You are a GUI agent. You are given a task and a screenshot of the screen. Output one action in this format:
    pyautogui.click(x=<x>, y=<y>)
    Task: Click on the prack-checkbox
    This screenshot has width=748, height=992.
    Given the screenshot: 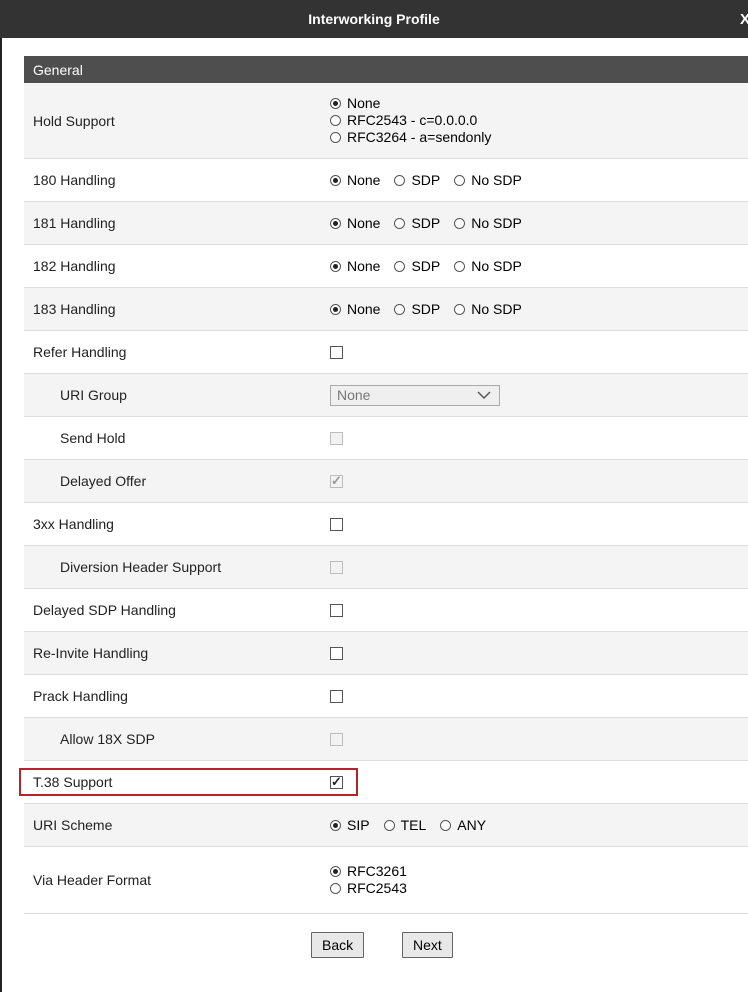 What is the action you would take?
    pyautogui.click(x=336, y=696)
    